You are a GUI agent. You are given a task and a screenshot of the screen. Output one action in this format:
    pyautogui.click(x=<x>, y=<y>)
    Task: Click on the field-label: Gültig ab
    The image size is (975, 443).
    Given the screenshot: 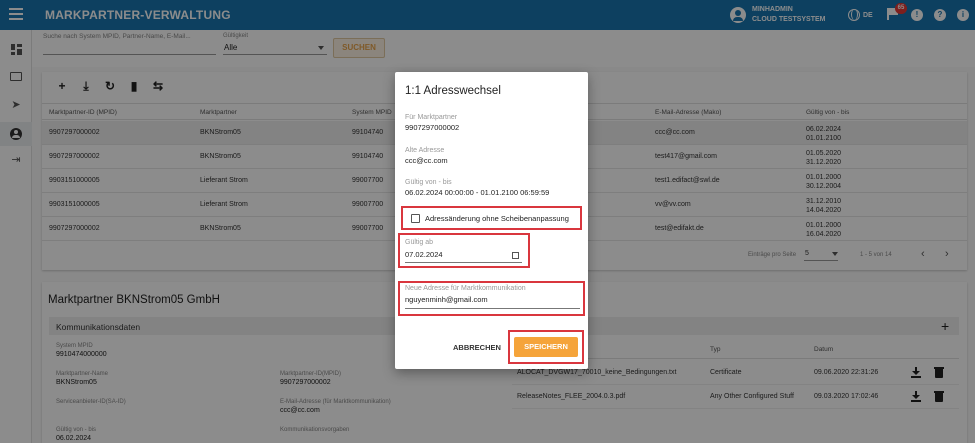 What is the action you would take?
    pyautogui.click(x=419, y=242)
    